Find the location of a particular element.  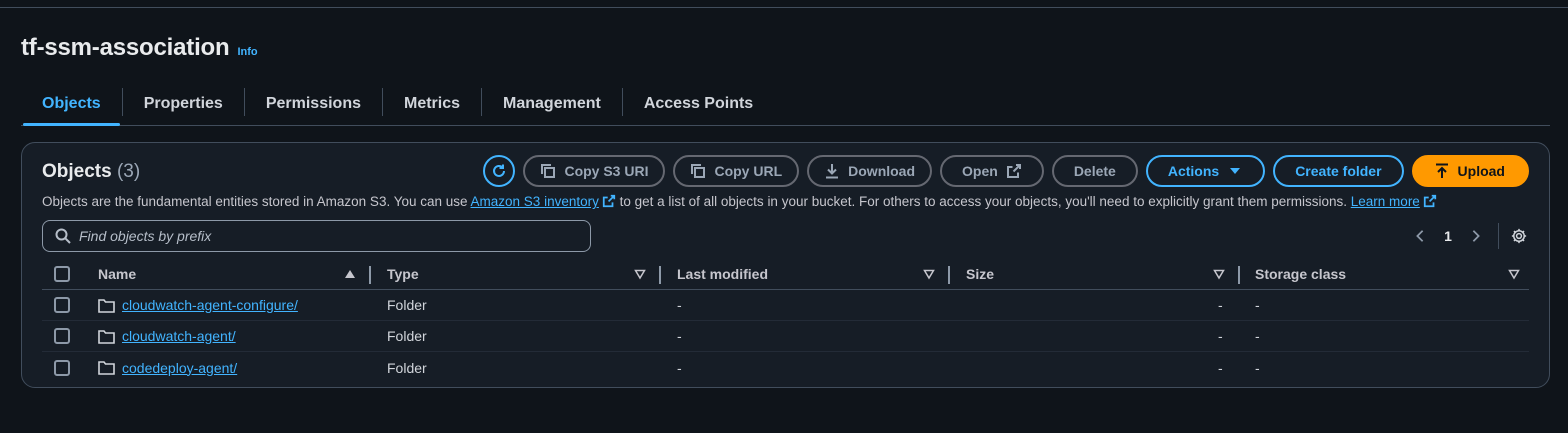

gear-icon is located at coordinates (1519, 236).